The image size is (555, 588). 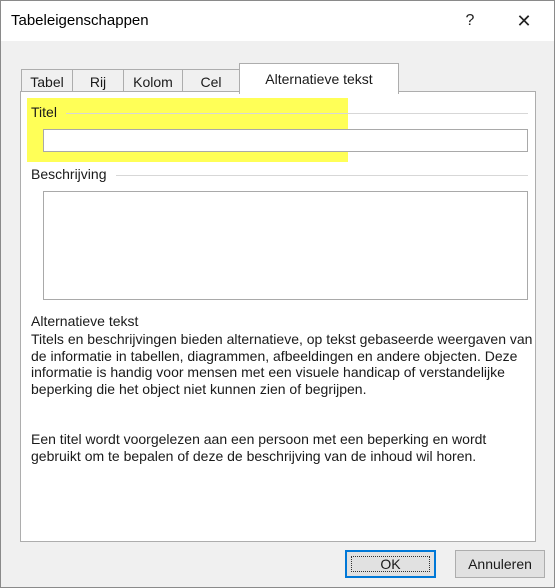 I want to click on focus-rect, so click(x=390, y=564).